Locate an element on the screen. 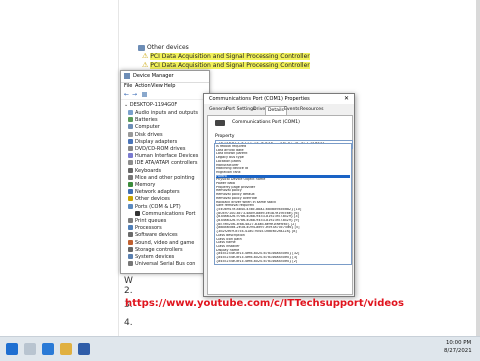 The width and height of the screenshot is (480, 361). device-category-row: Mice and other pointing is located at coordinates (161, 178).